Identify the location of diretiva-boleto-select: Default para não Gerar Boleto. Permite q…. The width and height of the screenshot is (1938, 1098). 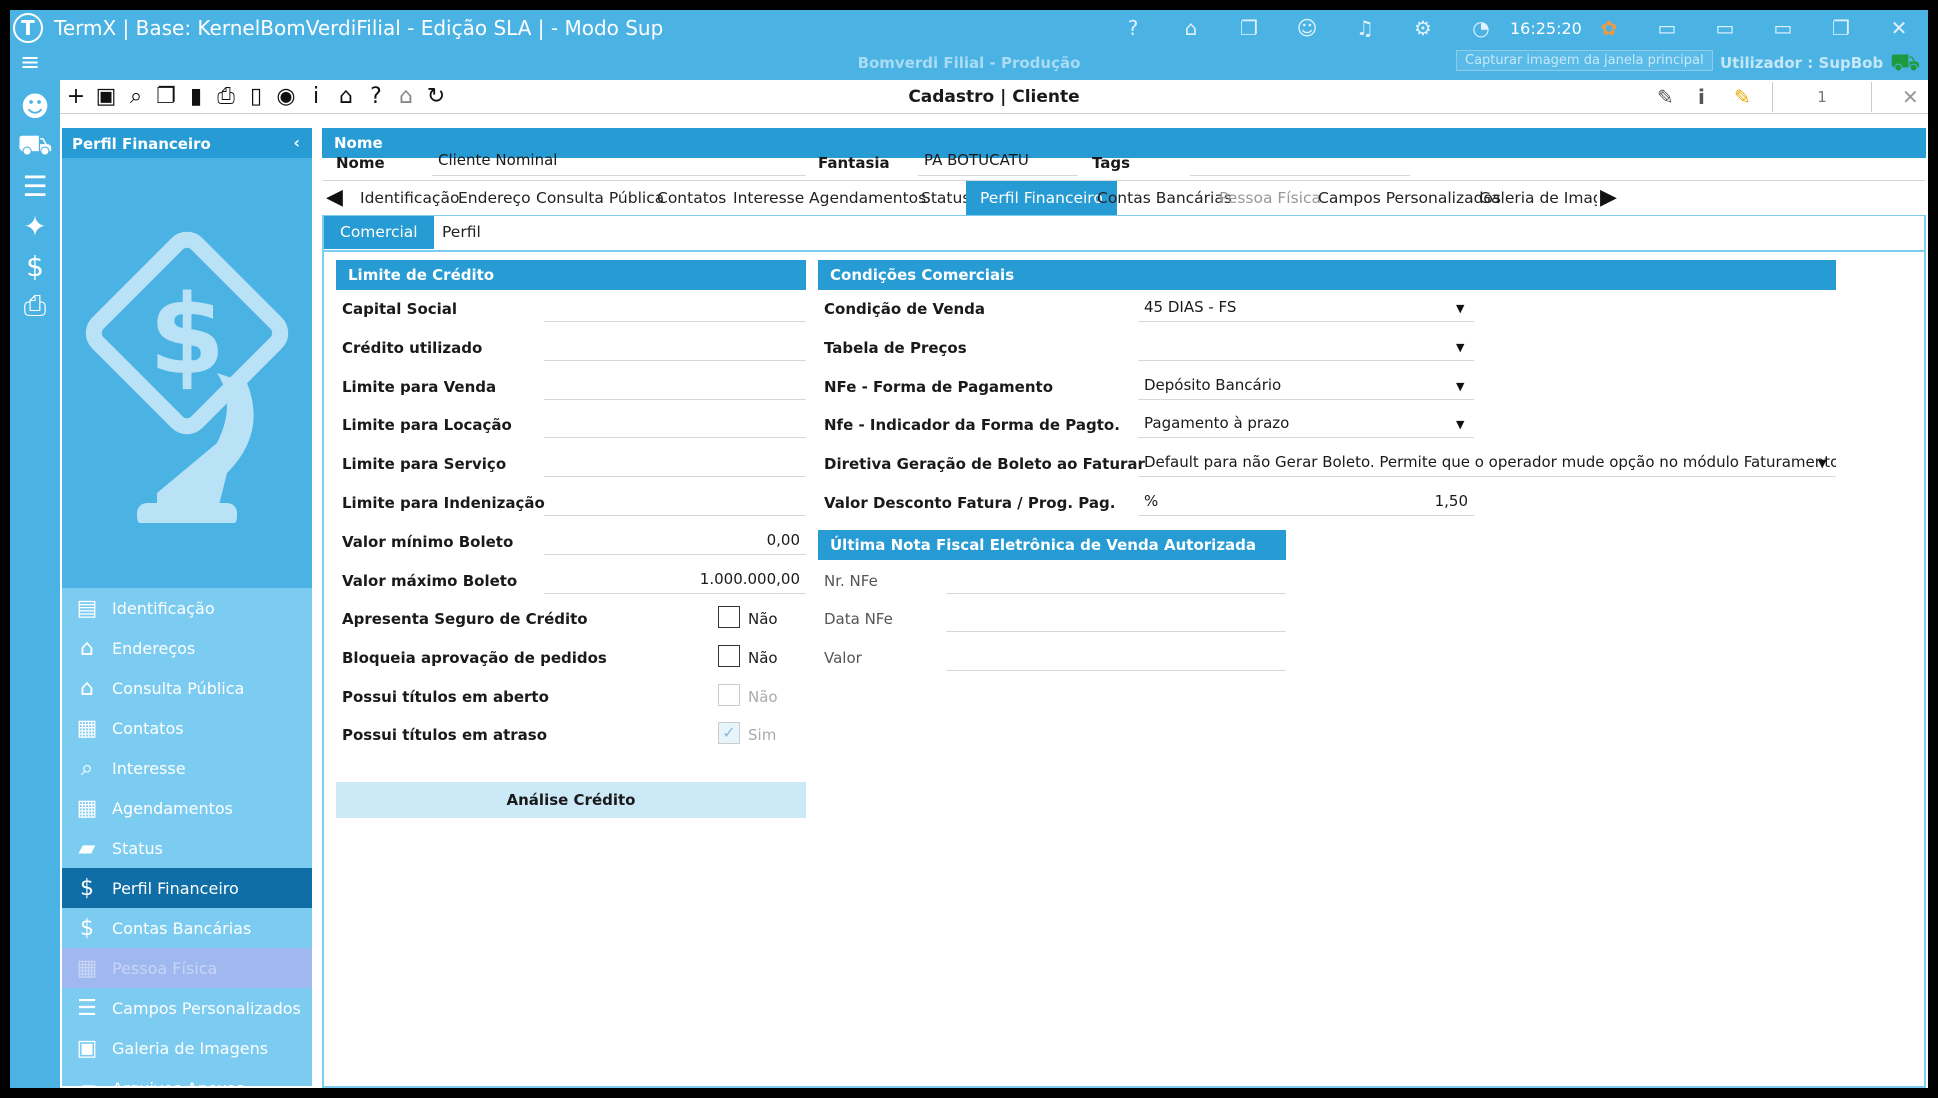
(1487, 463).